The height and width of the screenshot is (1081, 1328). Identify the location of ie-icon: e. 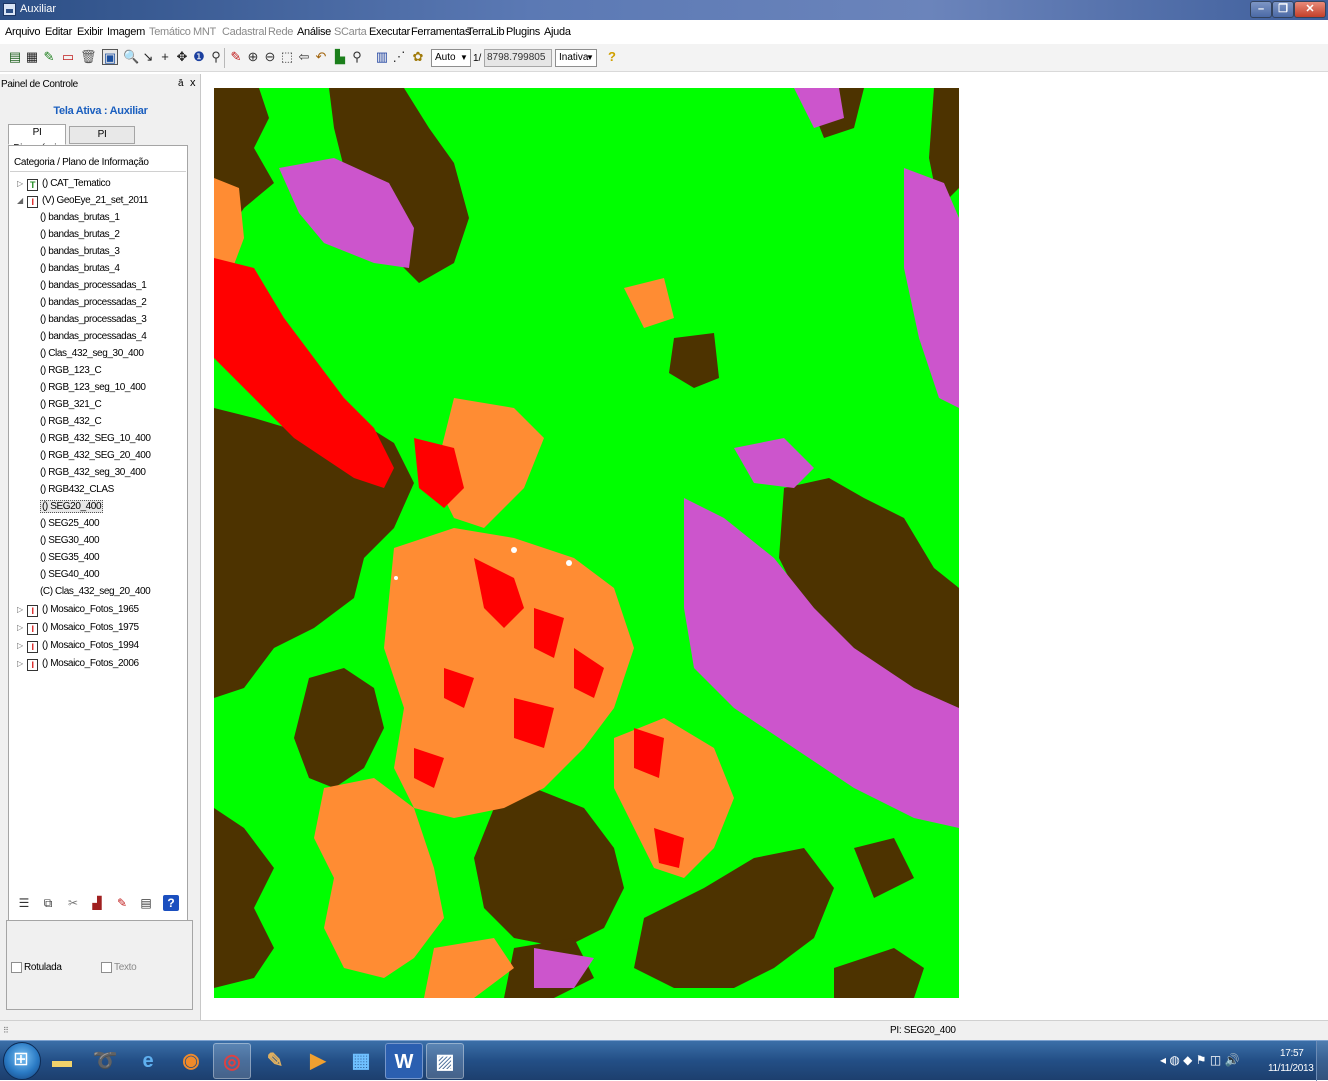
(148, 1061).